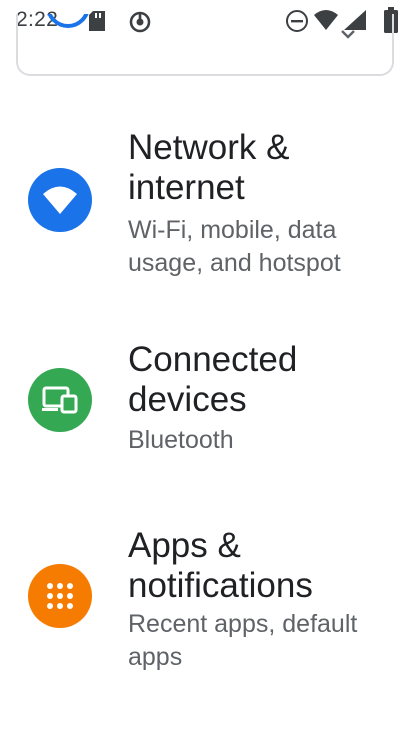 This screenshot has height=732, width=412. I want to click on settings-item-subtitle: Recent apps, default apps, so click(243, 640).